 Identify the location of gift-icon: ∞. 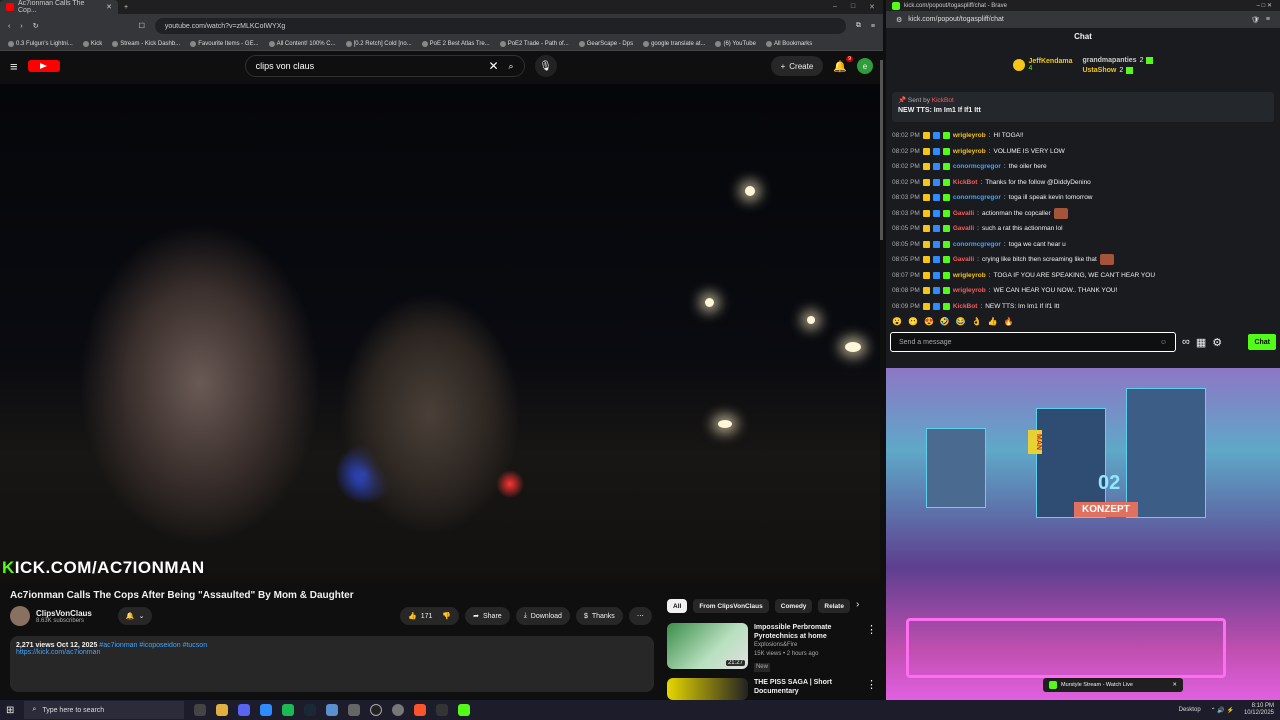
(1186, 342).